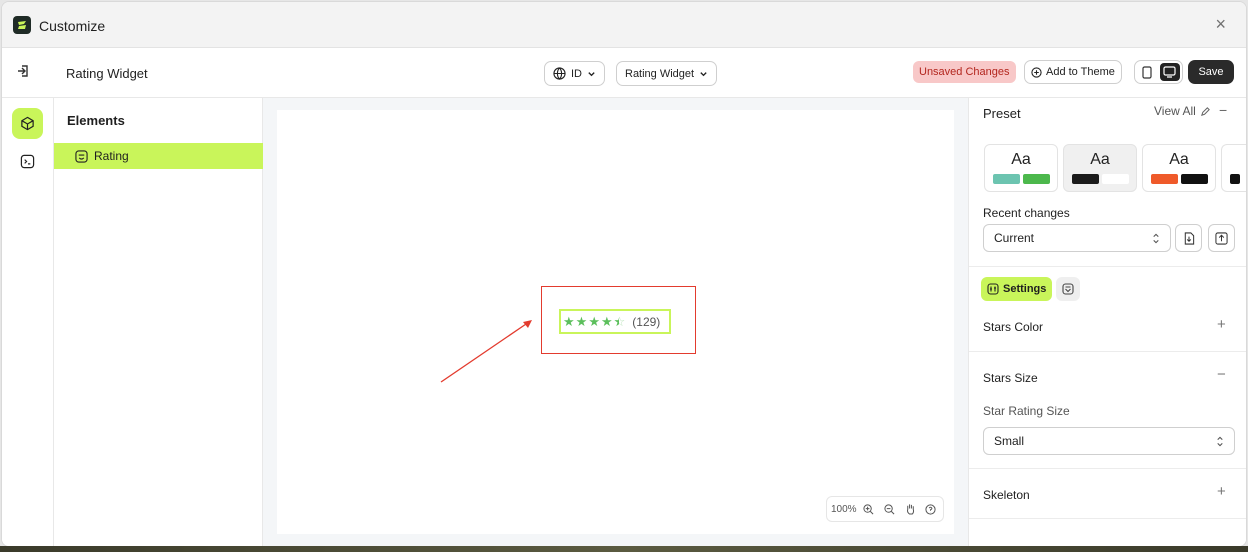 Image resolution: width=1248 pixels, height=552 pixels. What do you see at coordinates (1221, 491) in the screenshot?
I see `expand-skeleton-icon: +` at bounding box center [1221, 491].